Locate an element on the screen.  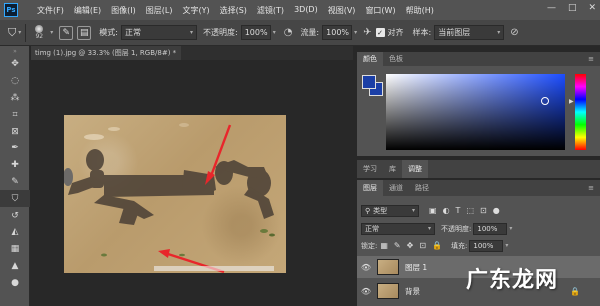
brush-tool-icon: ✎ is located at coordinates (15, 182).